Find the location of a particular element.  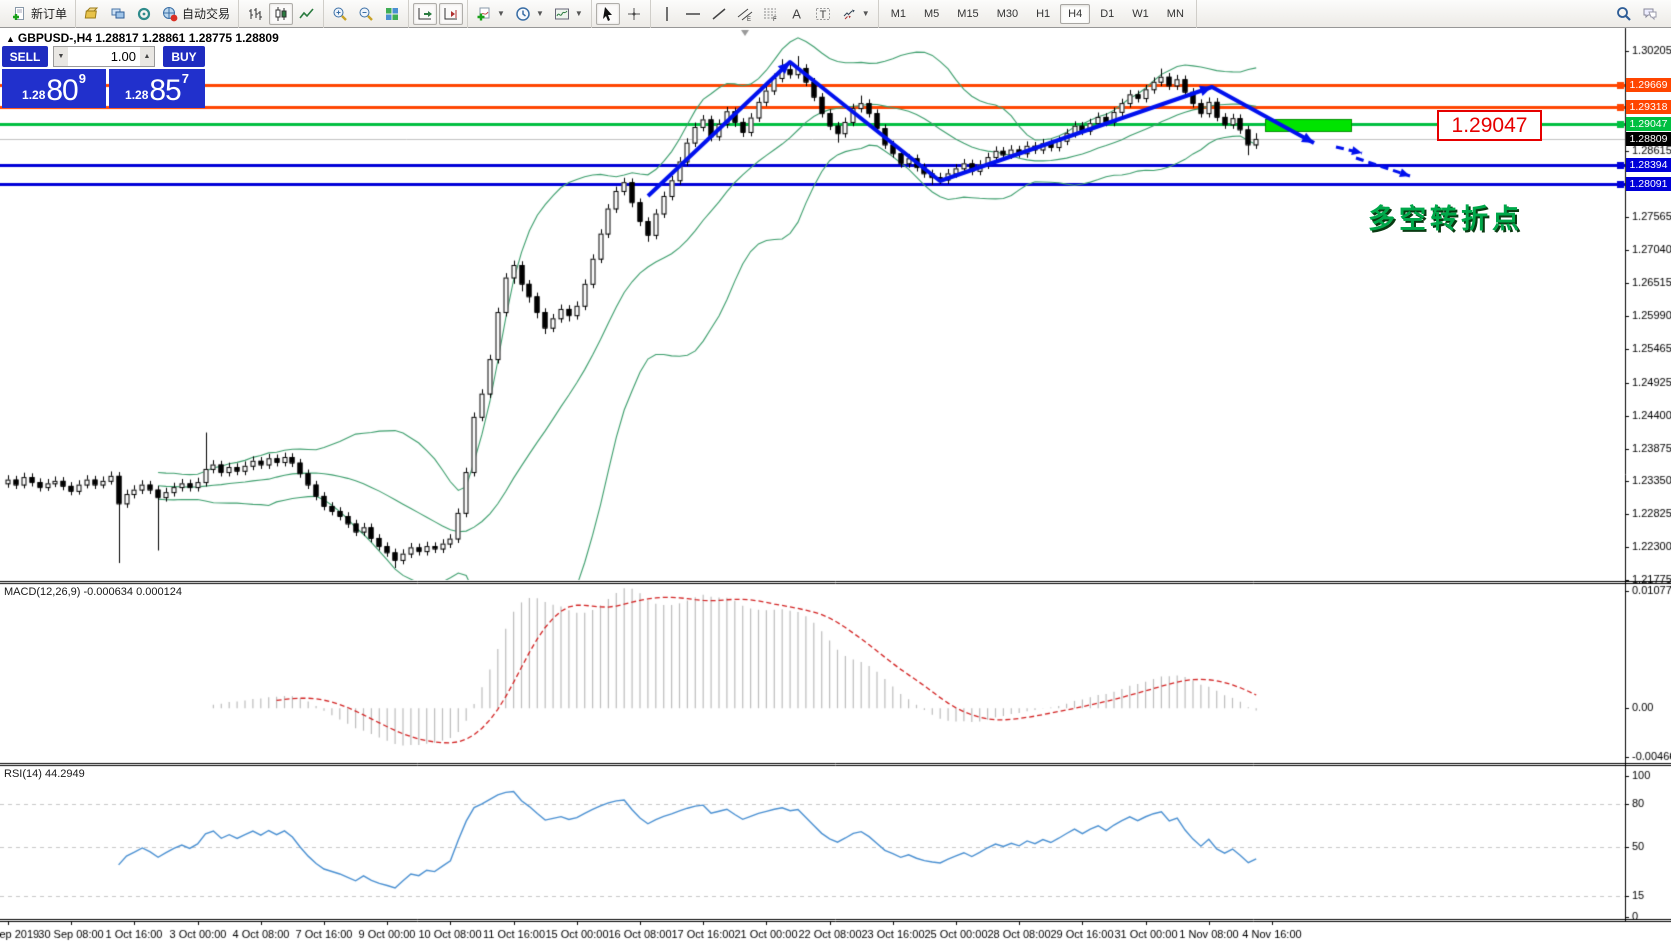

timeframe-h1-button: H1 is located at coordinates (1043, 14).